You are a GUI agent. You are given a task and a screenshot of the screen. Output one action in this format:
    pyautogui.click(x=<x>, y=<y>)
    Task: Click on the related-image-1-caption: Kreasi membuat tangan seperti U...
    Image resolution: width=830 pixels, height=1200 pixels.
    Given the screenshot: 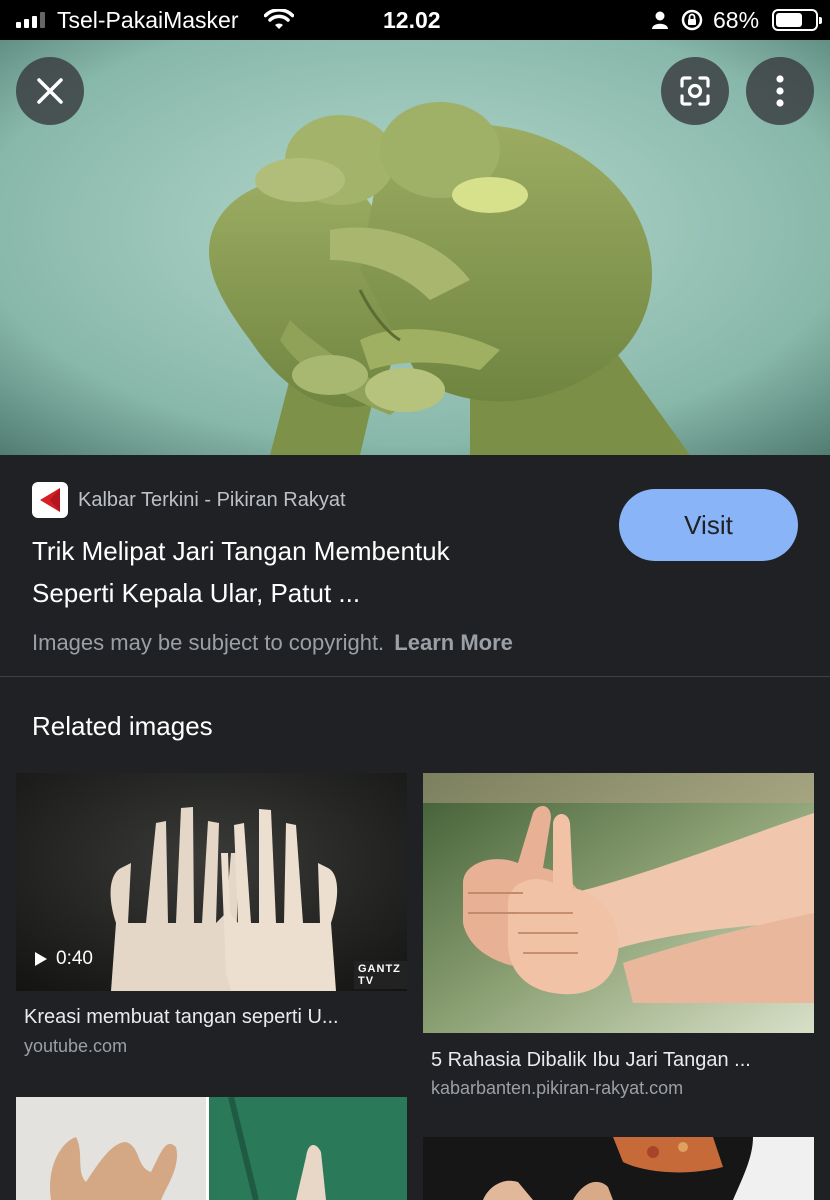 What is the action you would take?
    pyautogui.click(x=211, y=1017)
    